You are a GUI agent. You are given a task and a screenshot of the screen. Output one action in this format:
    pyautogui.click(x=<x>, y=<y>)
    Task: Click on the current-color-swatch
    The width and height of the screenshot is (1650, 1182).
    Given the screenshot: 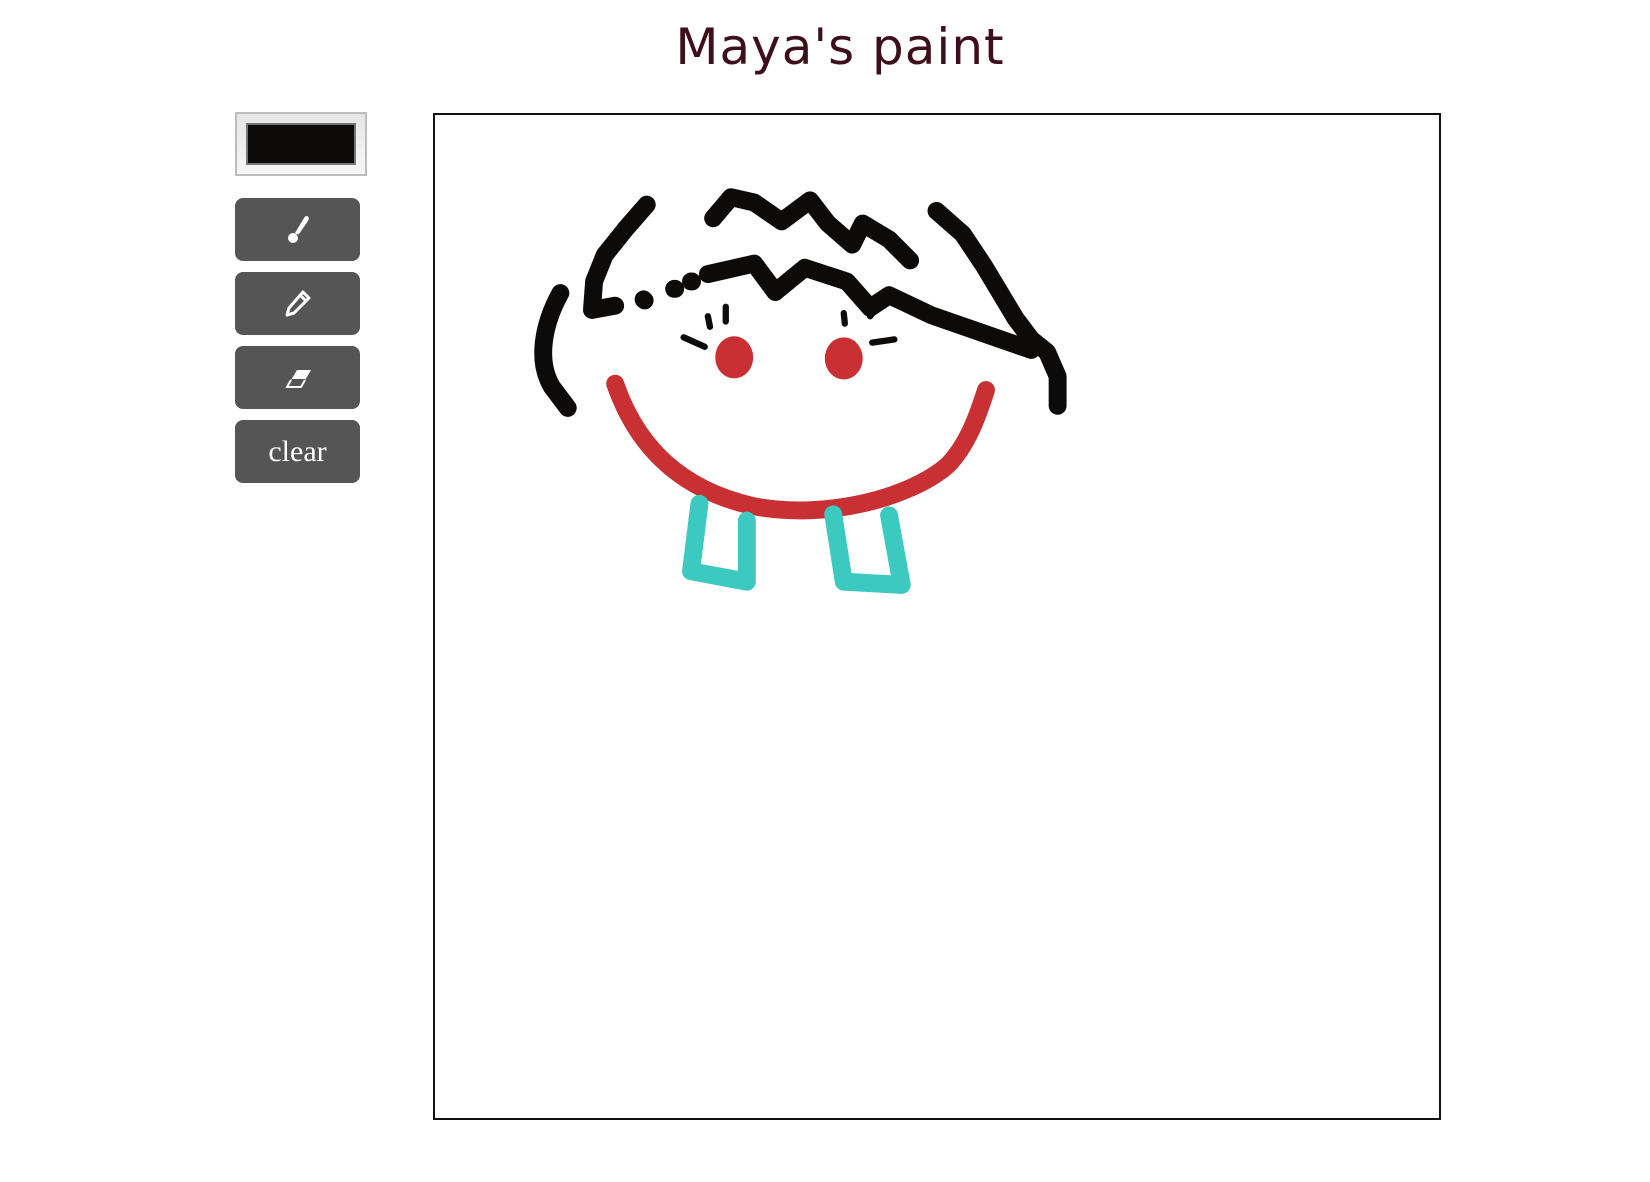 What is the action you would take?
    pyautogui.click(x=301, y=144)
    